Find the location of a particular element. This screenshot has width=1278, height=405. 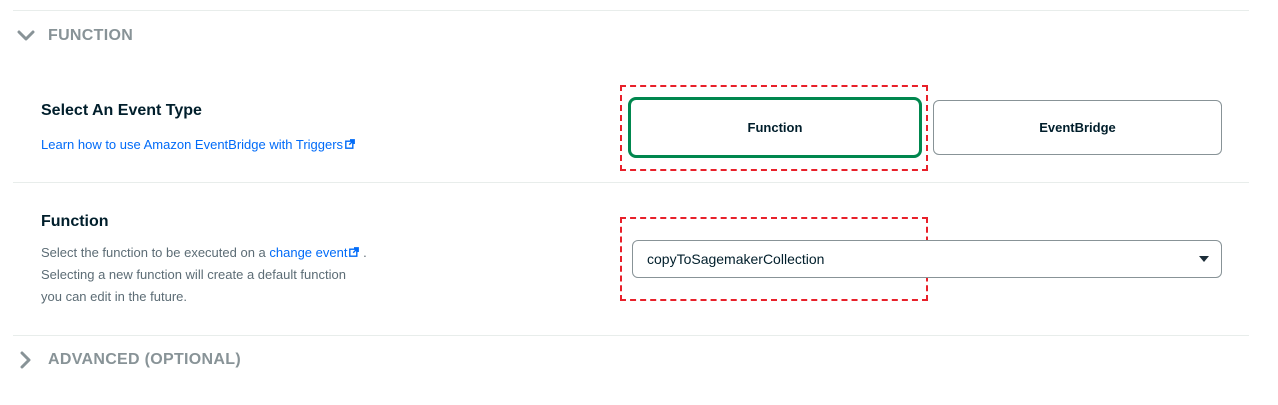

event-type-eventbridge-button: EventBridge is located at coordinates (1077, 127).